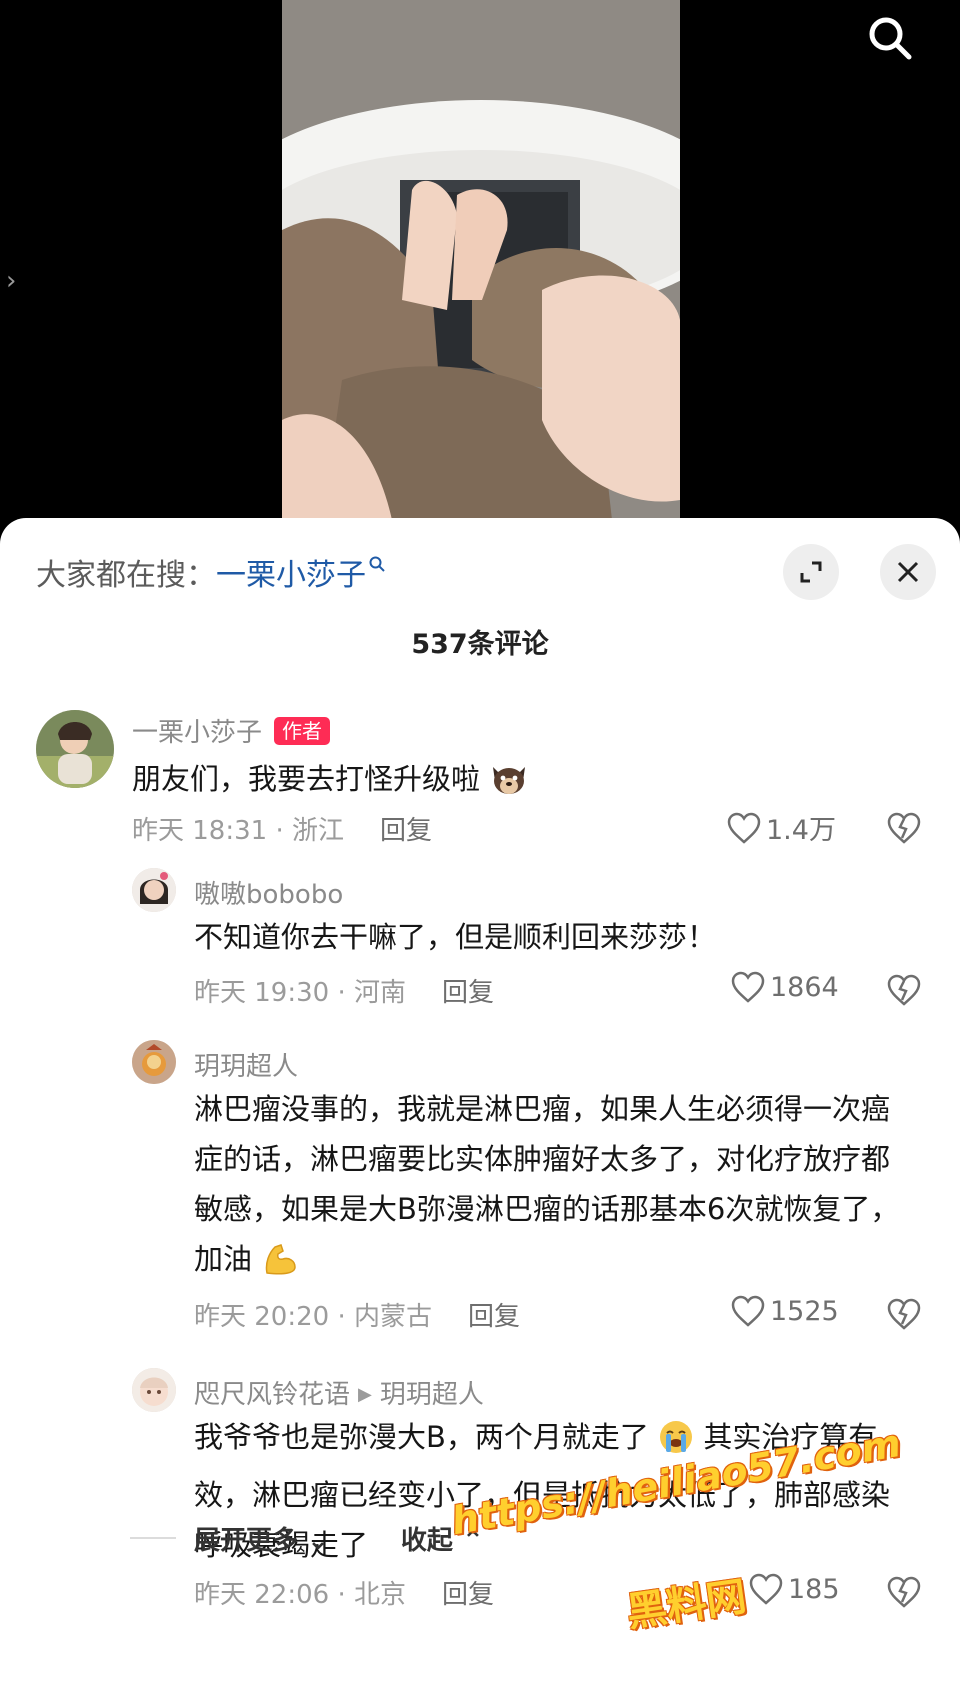 This screenshot has width=960, height=1695. I want to click on like-button: 1864, so click(784, 987).